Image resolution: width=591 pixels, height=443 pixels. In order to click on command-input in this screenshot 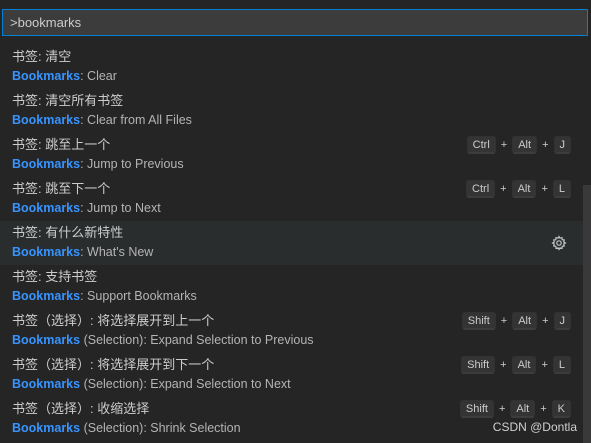, I will do `click(295, 22)`.